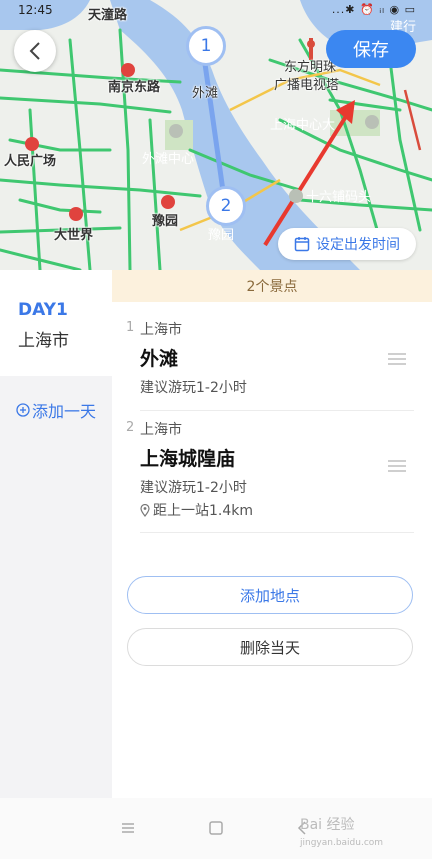 The height and width of the screenshot is (859, 432). What do you see at coordinates (130, 327) in the screenshot?
I see `spot-number: 1` at bounding box center [130, 327].